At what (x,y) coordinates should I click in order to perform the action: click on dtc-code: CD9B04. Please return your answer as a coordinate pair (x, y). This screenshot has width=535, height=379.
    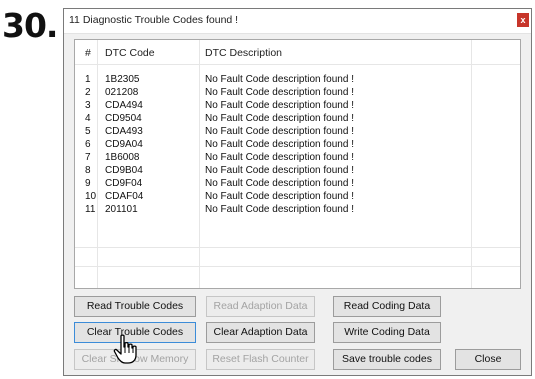
    Looking at the image, I should click on (124, 170).